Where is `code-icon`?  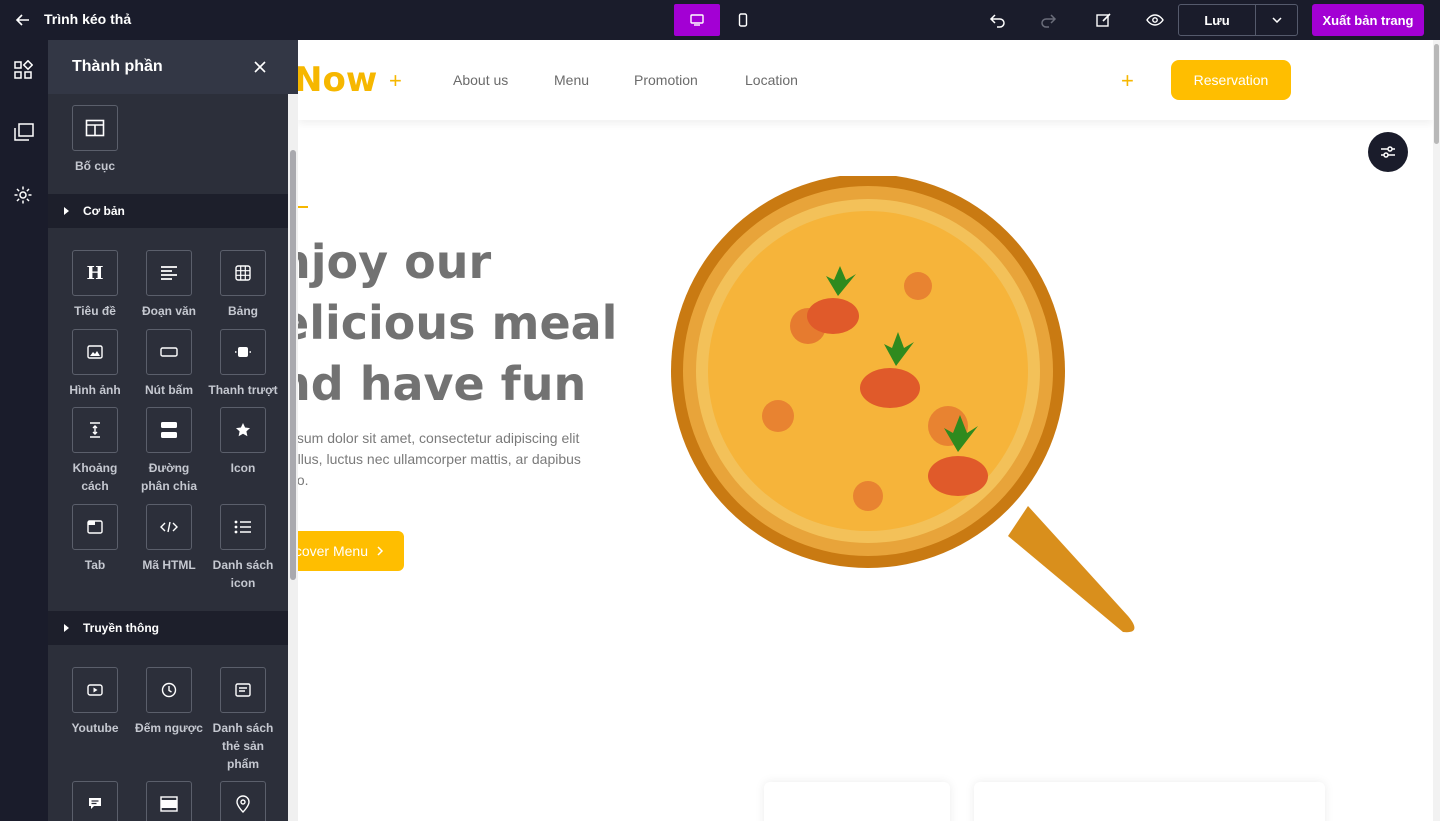 code-icon is located at coordinates (169, 527).